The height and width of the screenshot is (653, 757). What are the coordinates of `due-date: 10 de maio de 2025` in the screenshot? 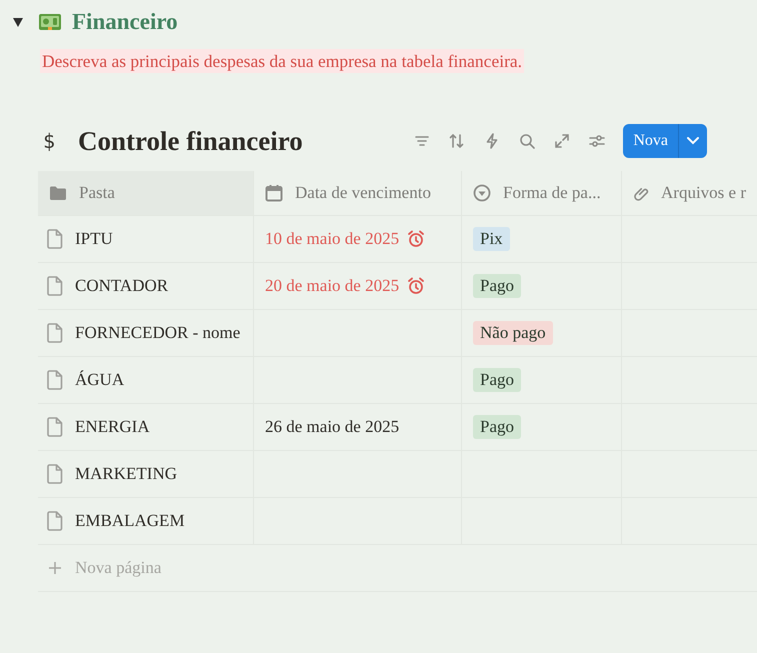 It's located at (332, 239).